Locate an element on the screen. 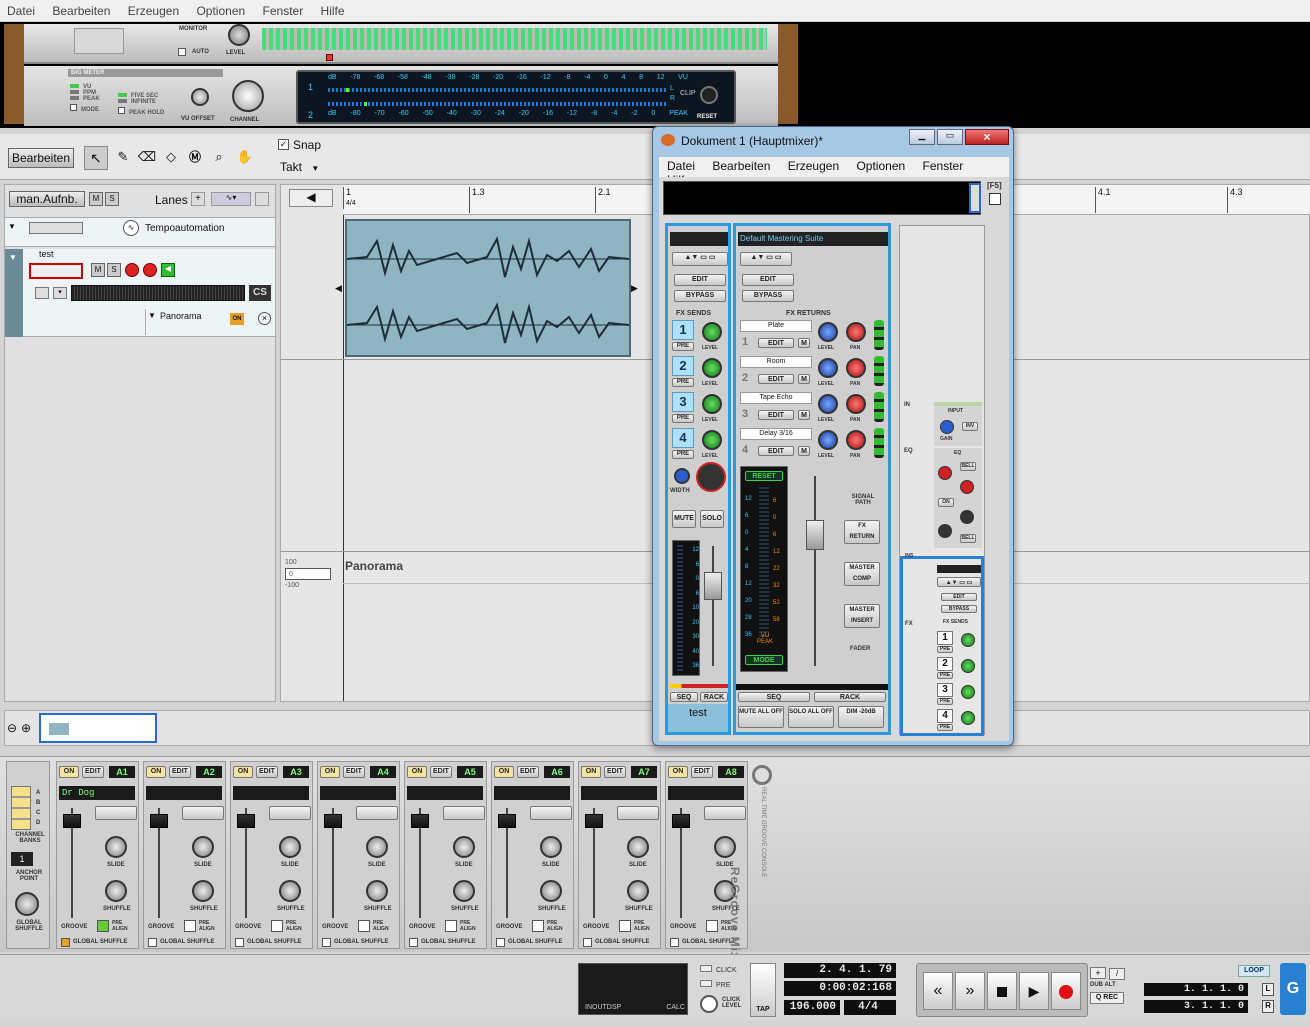  mode-peak: PEAK is located at coordinates (90, 99).